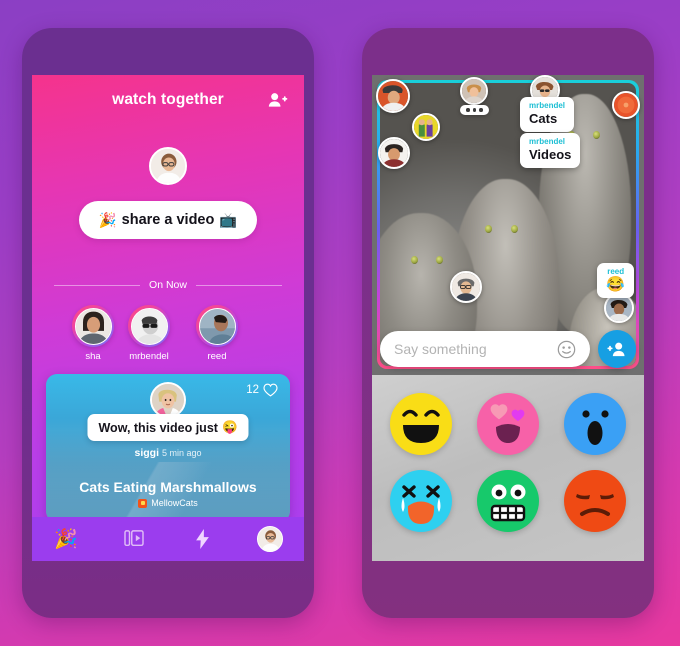  What do you see at coordinates (217, 356) in the screenshot?
I see `avatar-name: reed` at bounding box center [217, 356].